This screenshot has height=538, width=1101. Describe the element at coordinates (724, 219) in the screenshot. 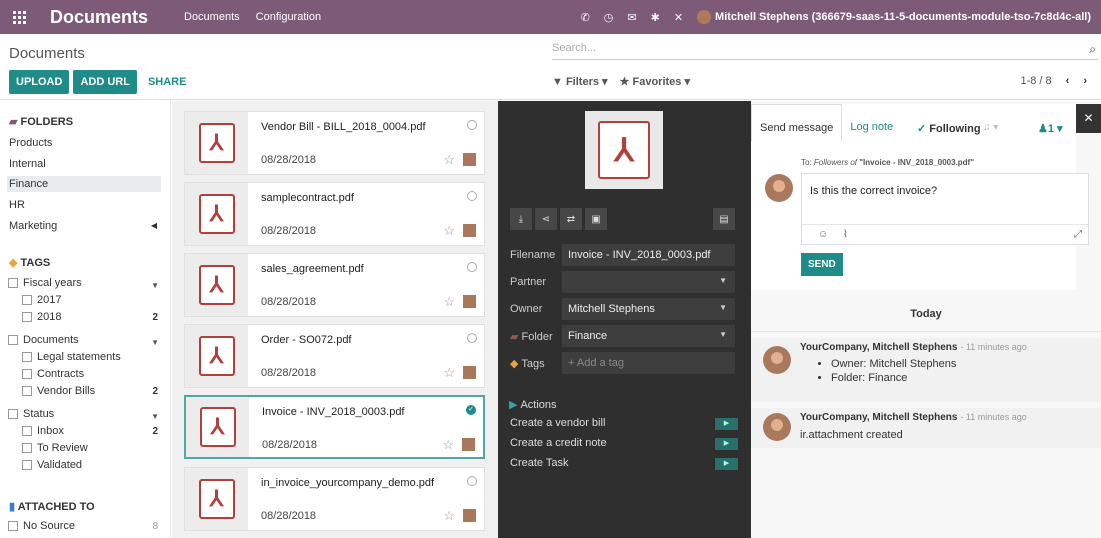

I see `archive-icon: ▤` at that location.